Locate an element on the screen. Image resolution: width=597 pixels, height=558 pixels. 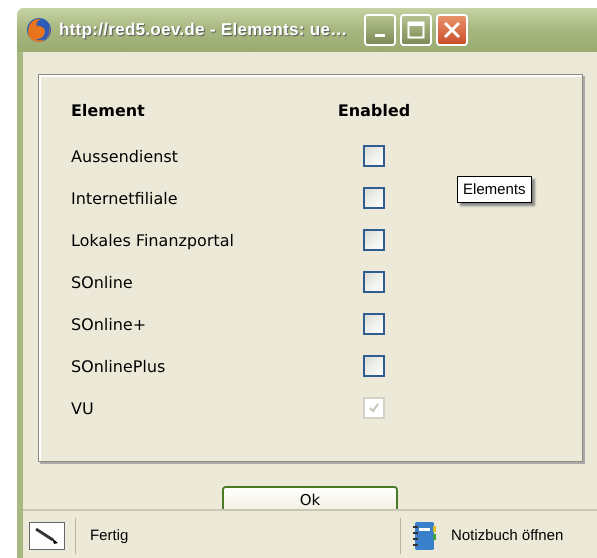
minimize-button is located at coordinates (380, 30).